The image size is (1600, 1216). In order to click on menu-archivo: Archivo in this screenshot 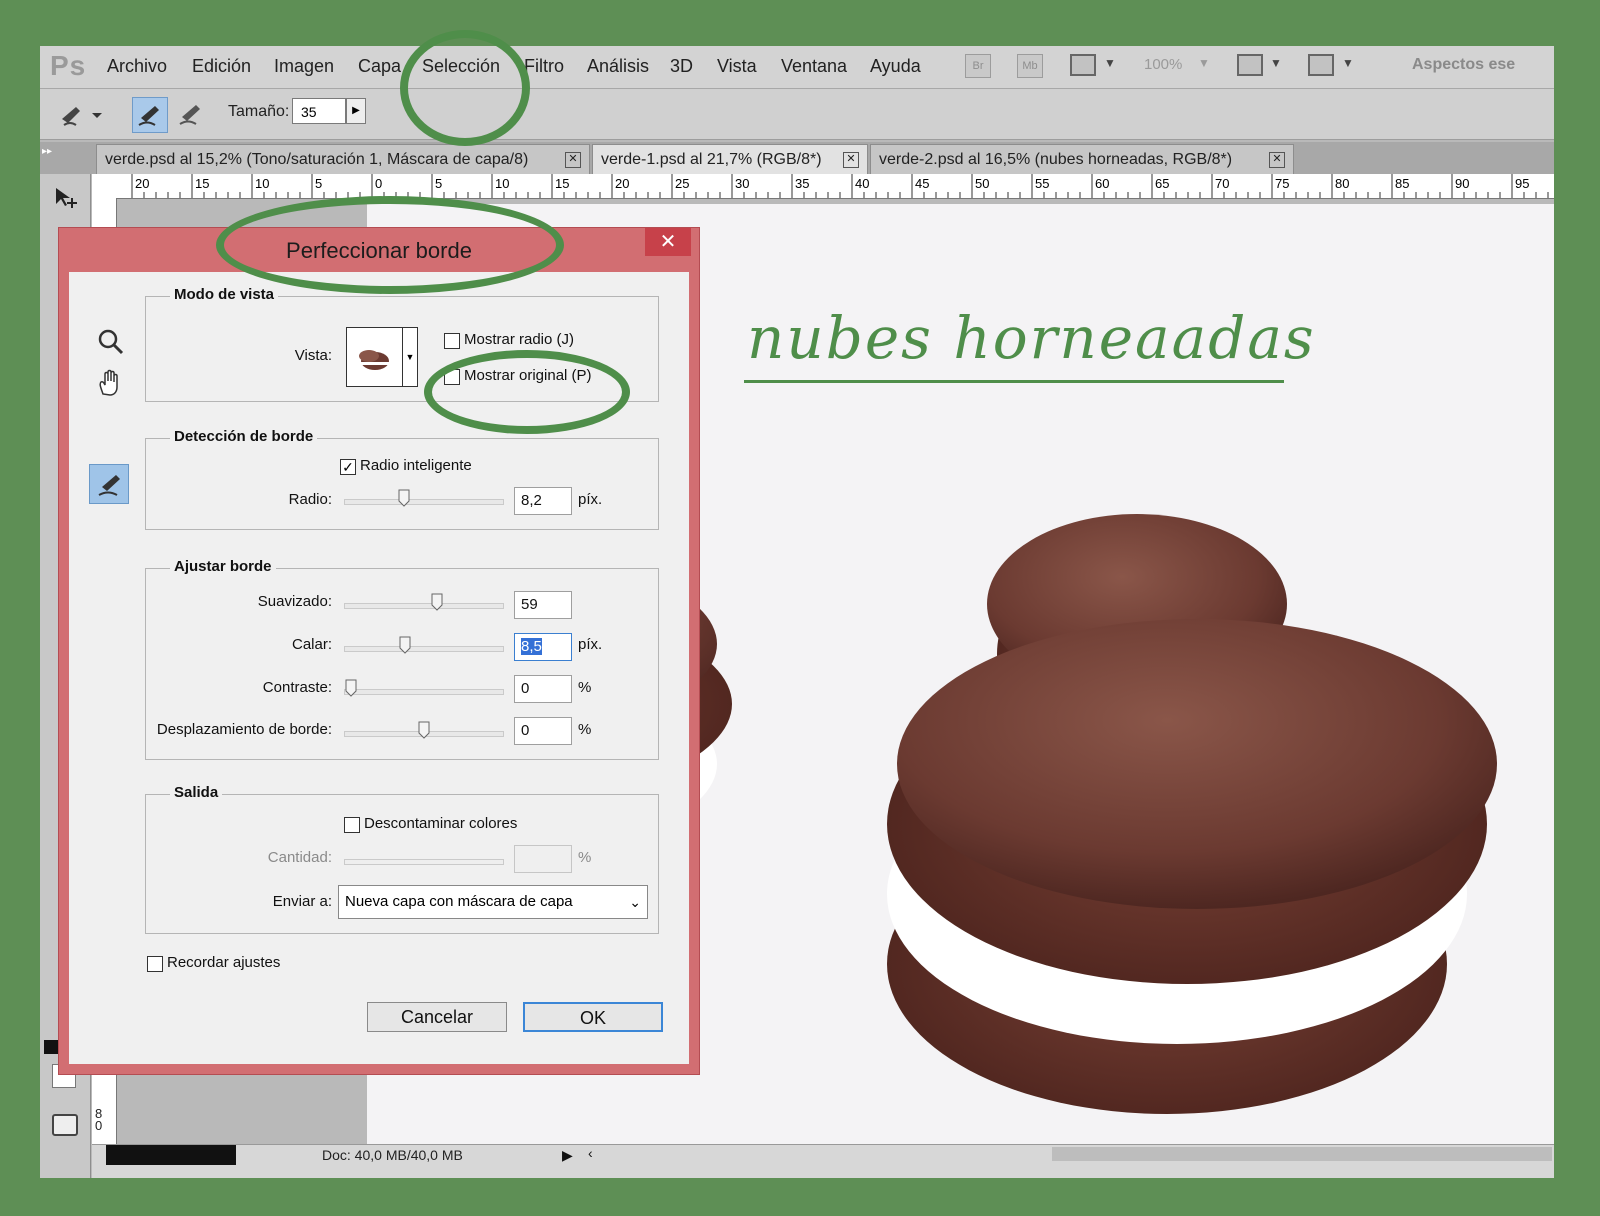, I will do `click(137, 67)`.